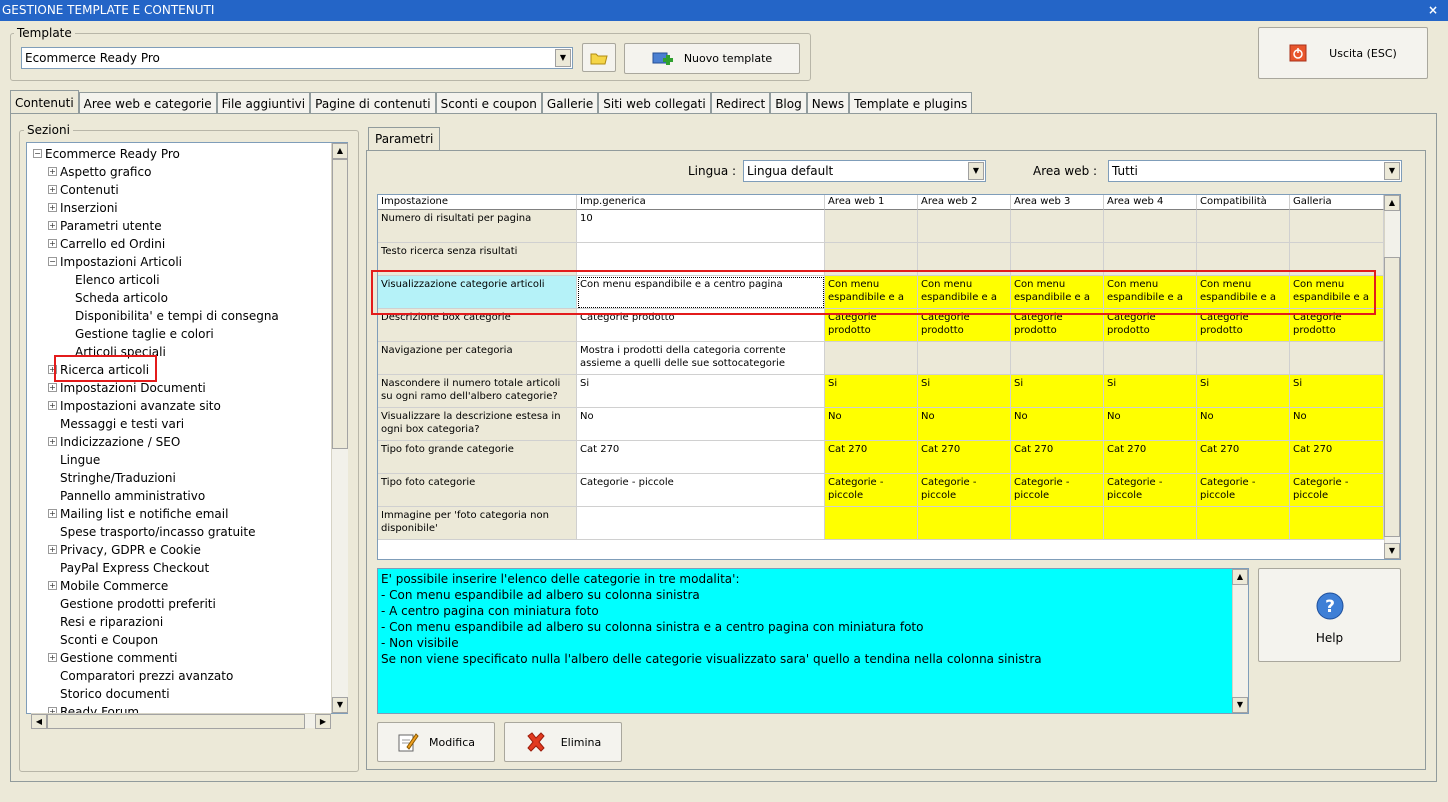 This screenshot has height=802, width=1448. Describe the element at coordinates (117, 280) in the screenshot. I see `tree-item: Elenco articoli` at that location.